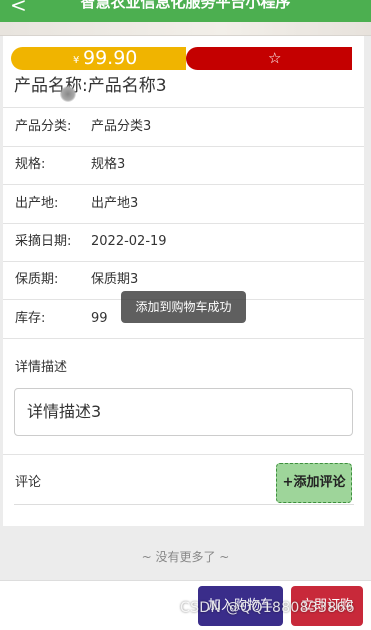 The image size is (371, 630). What do you see at coordinates (68, 94) in the screenshot?
I see `touch-cursor` at bounding box center [68, 94].